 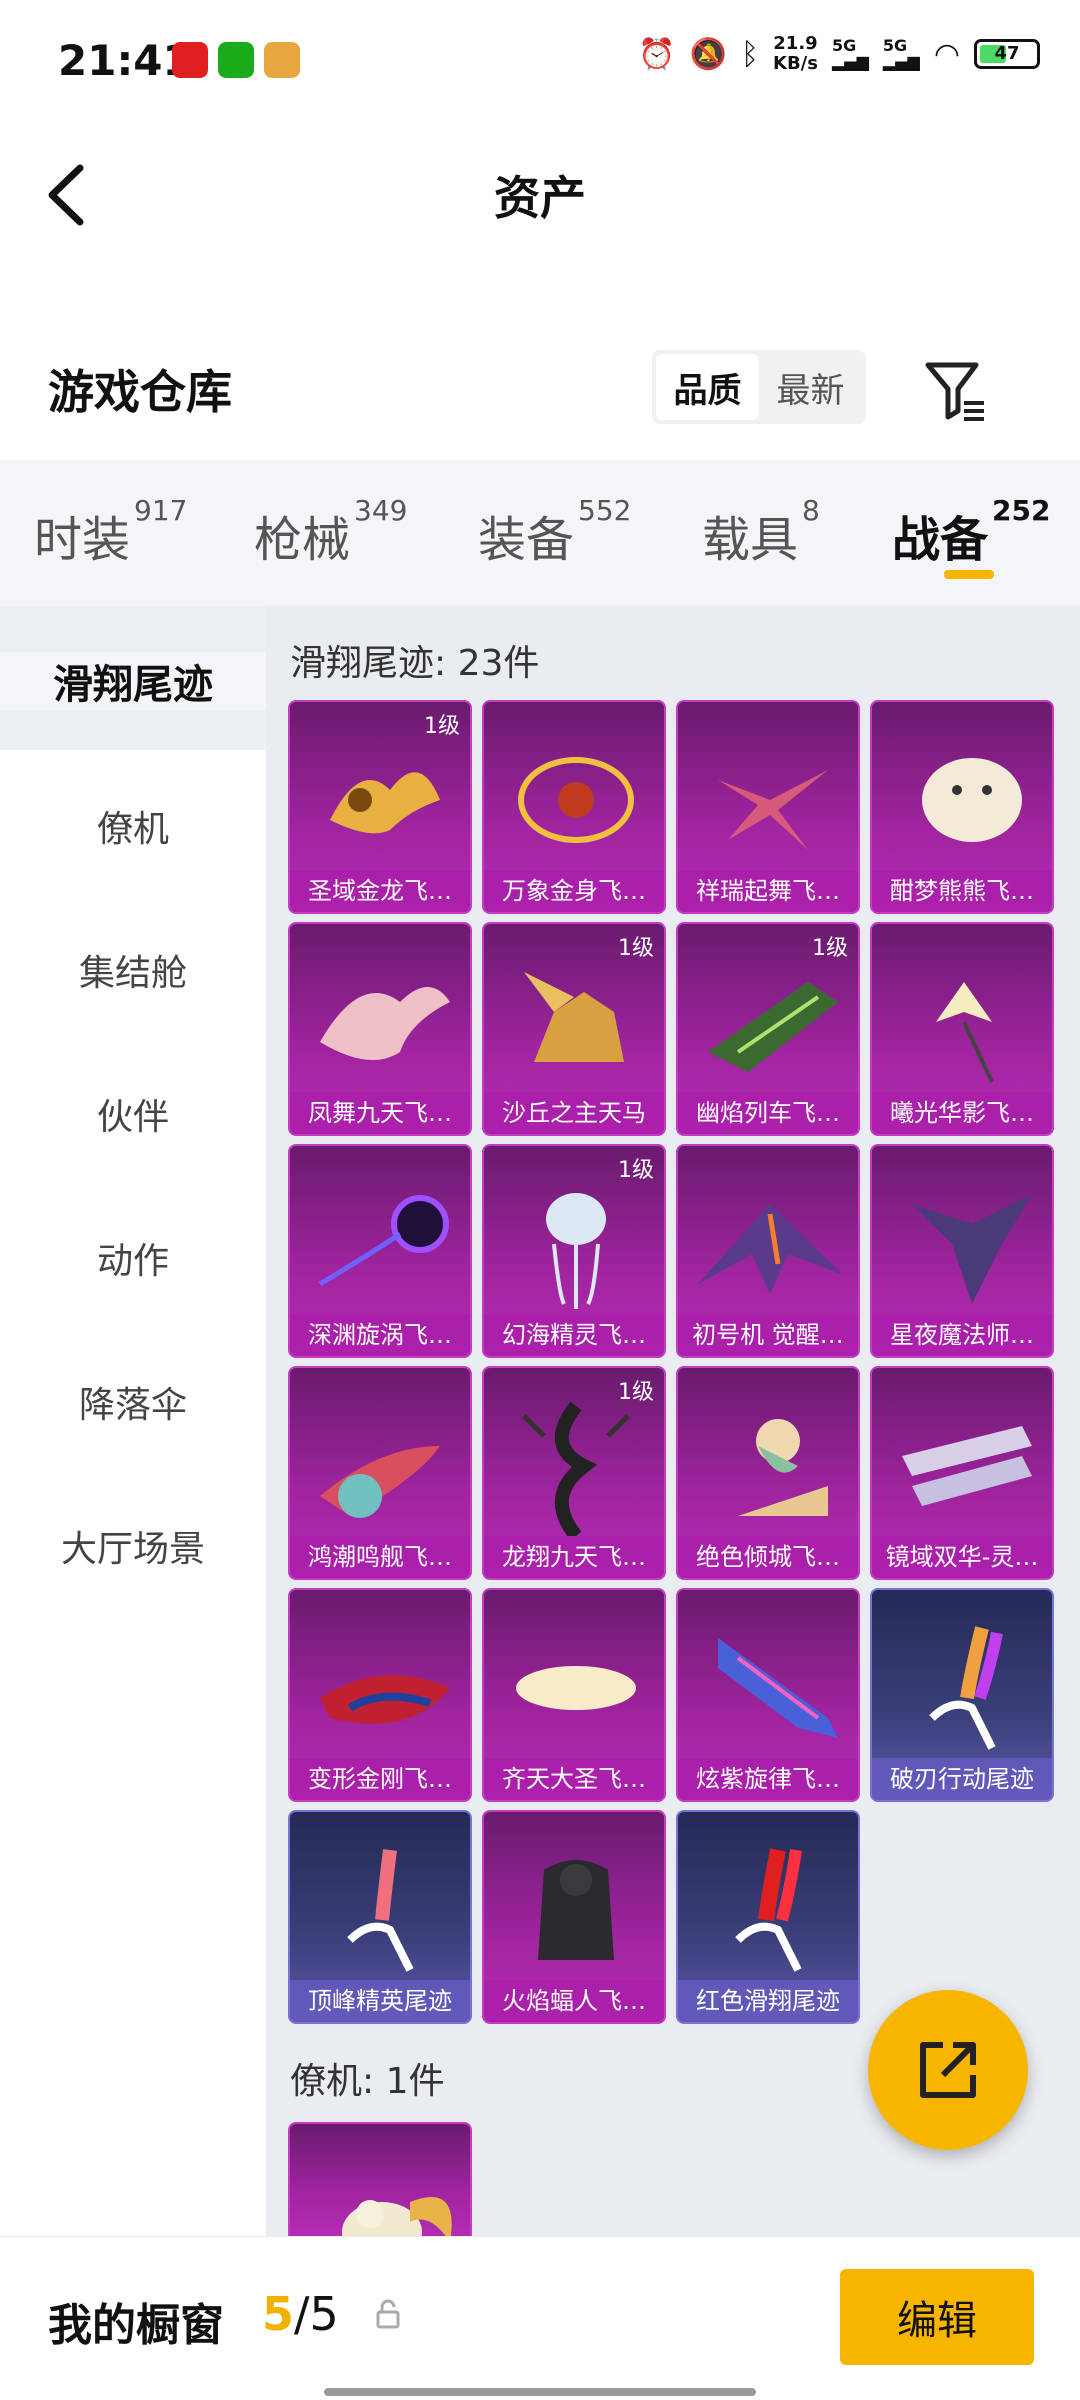 What do you see at coordinates (236, 60) in the screenshot?
I see `wechat-icon` at bounding box center [236, 60].